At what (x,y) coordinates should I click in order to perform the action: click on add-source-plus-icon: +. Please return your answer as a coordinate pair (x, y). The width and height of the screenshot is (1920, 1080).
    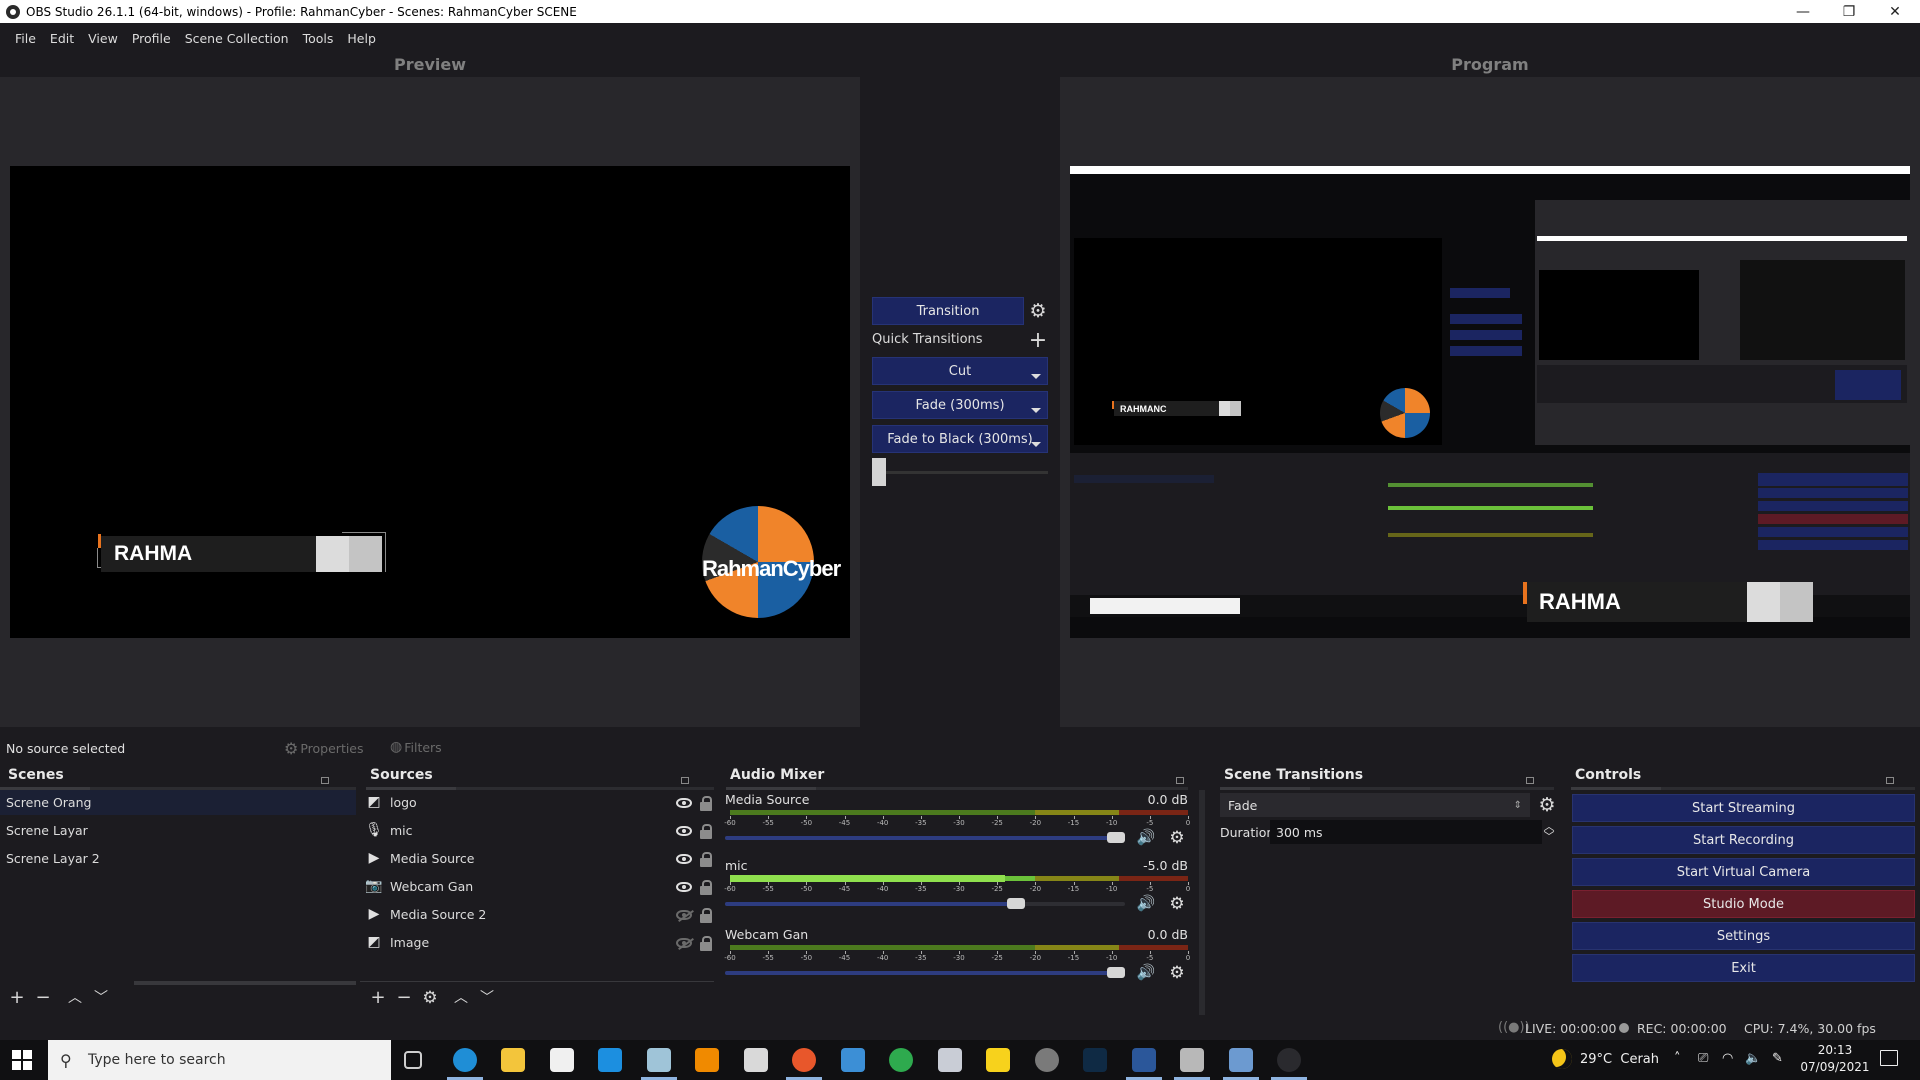
    Looking at the image, I should click on (378, 998).